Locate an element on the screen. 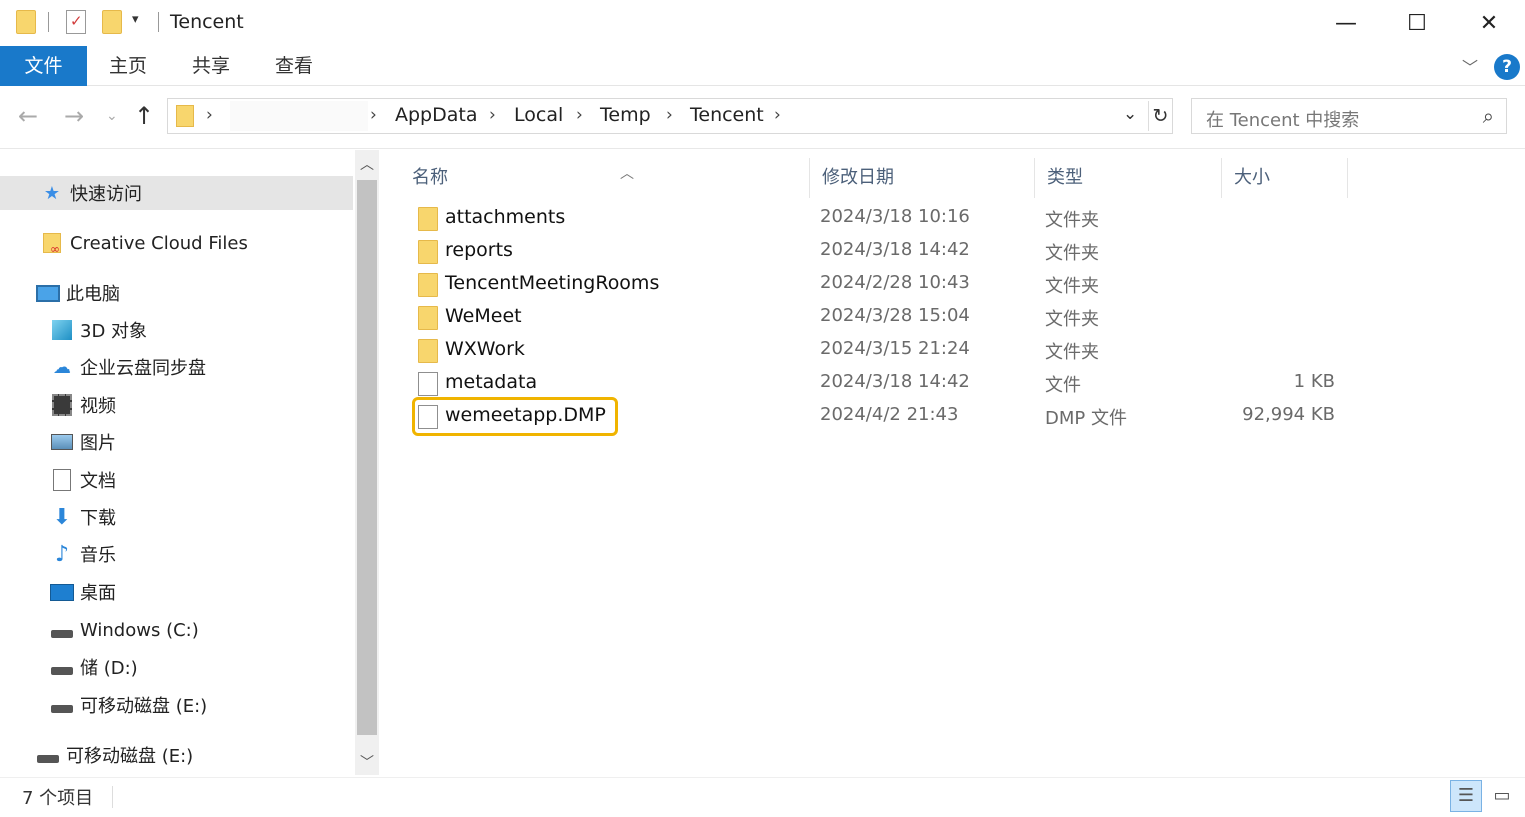 This screenshot has width=1525, height=817. window-title: Tencent is located at coordinates (207, 22).